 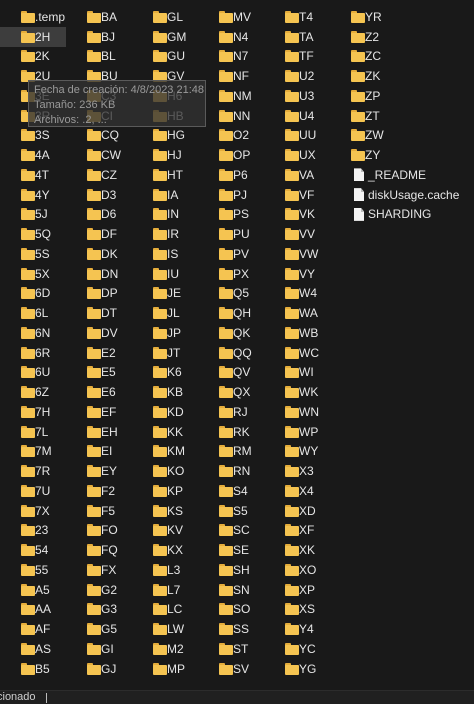 What do you see at coordinates (99, 333) in the screenshot?
I see `folder-item: DV` at bounding box center [99, 333].